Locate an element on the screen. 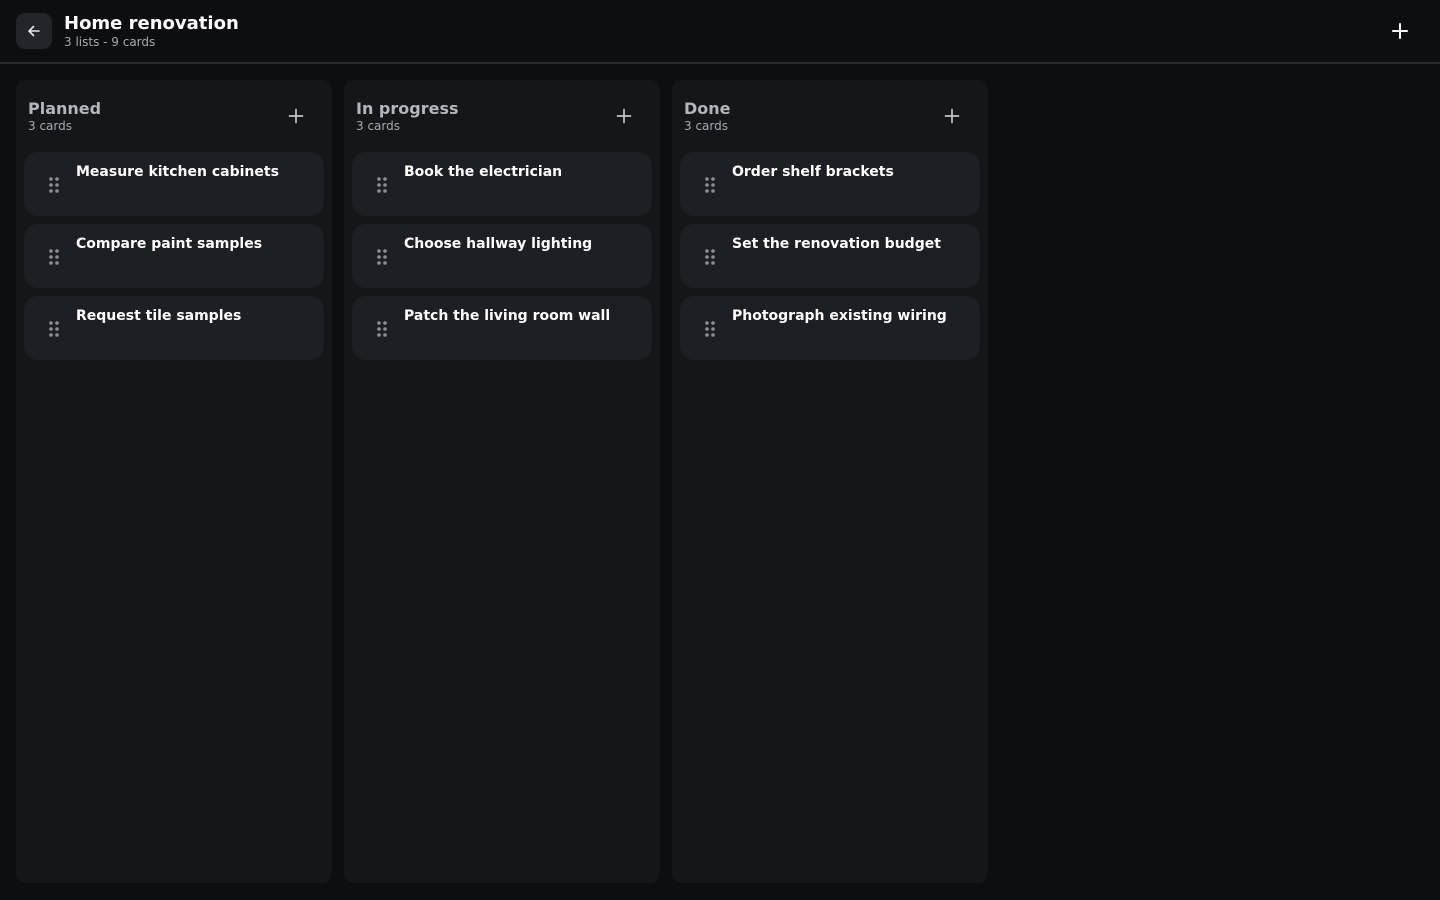  card-title: Request tile samples is located at coordinates (159, 316).